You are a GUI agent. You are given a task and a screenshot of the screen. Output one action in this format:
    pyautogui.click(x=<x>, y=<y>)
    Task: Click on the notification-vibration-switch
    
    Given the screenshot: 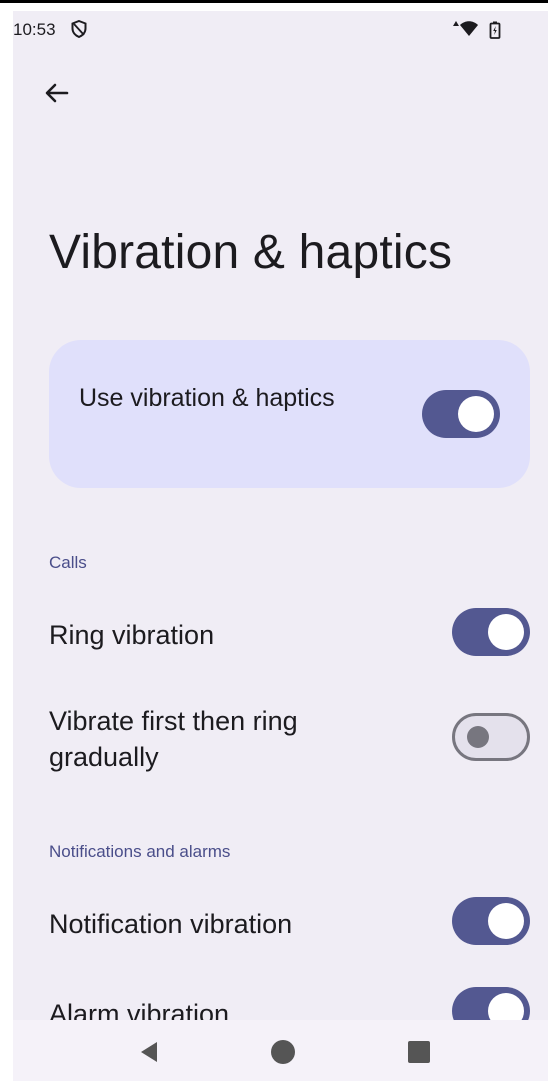 What is the action you would take?
    pyautogui.click(x=491, y=921)
    